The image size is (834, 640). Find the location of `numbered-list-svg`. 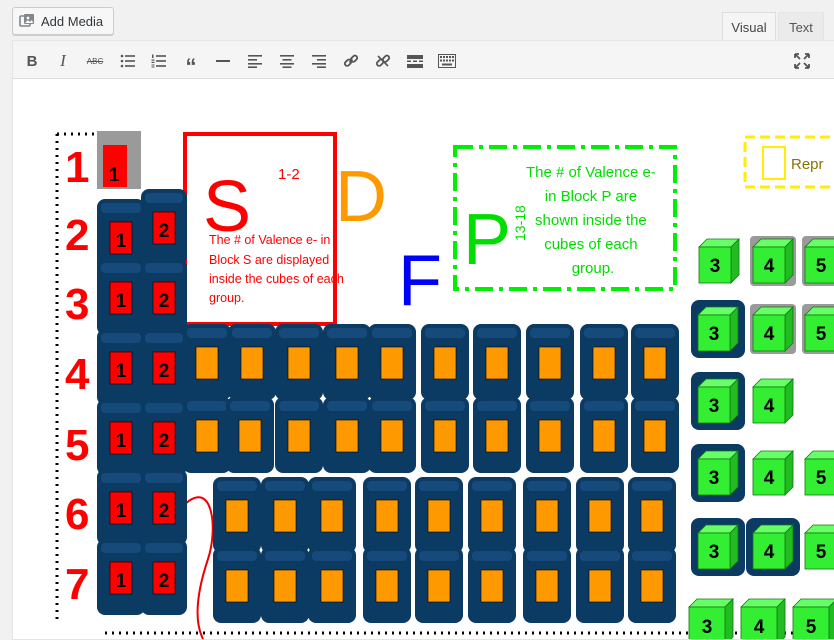

numbered-list-svg is located at coordinates (158, 61).